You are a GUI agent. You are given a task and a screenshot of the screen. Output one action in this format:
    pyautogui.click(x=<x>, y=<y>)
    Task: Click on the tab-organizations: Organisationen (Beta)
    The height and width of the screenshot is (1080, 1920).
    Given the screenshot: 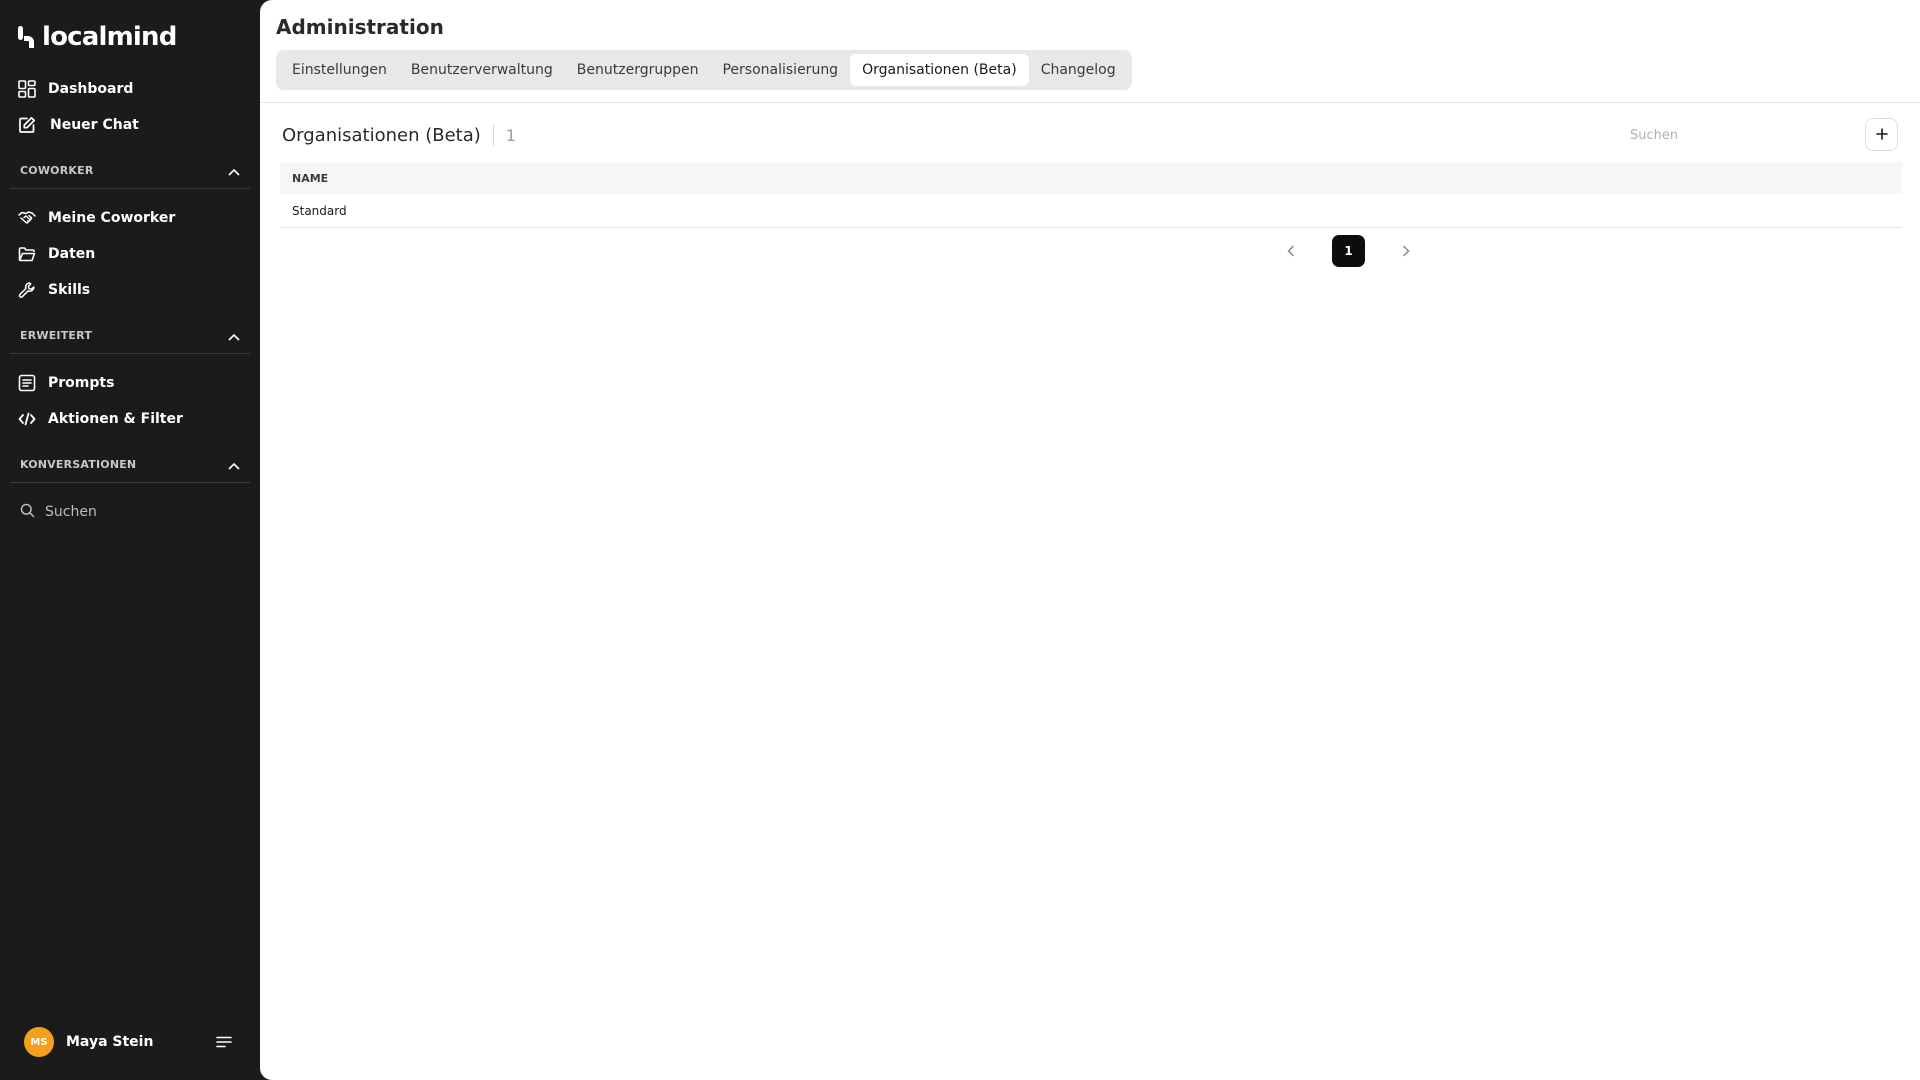 What is the action you would take?
    pyautogui.click(x=939, y=70)
    